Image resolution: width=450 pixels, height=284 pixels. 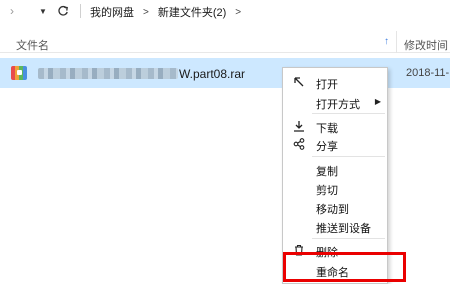 What do you see at coordinates (299, 144) in the screenshot?
I see `share-icon` at bounding box center [299, 144].